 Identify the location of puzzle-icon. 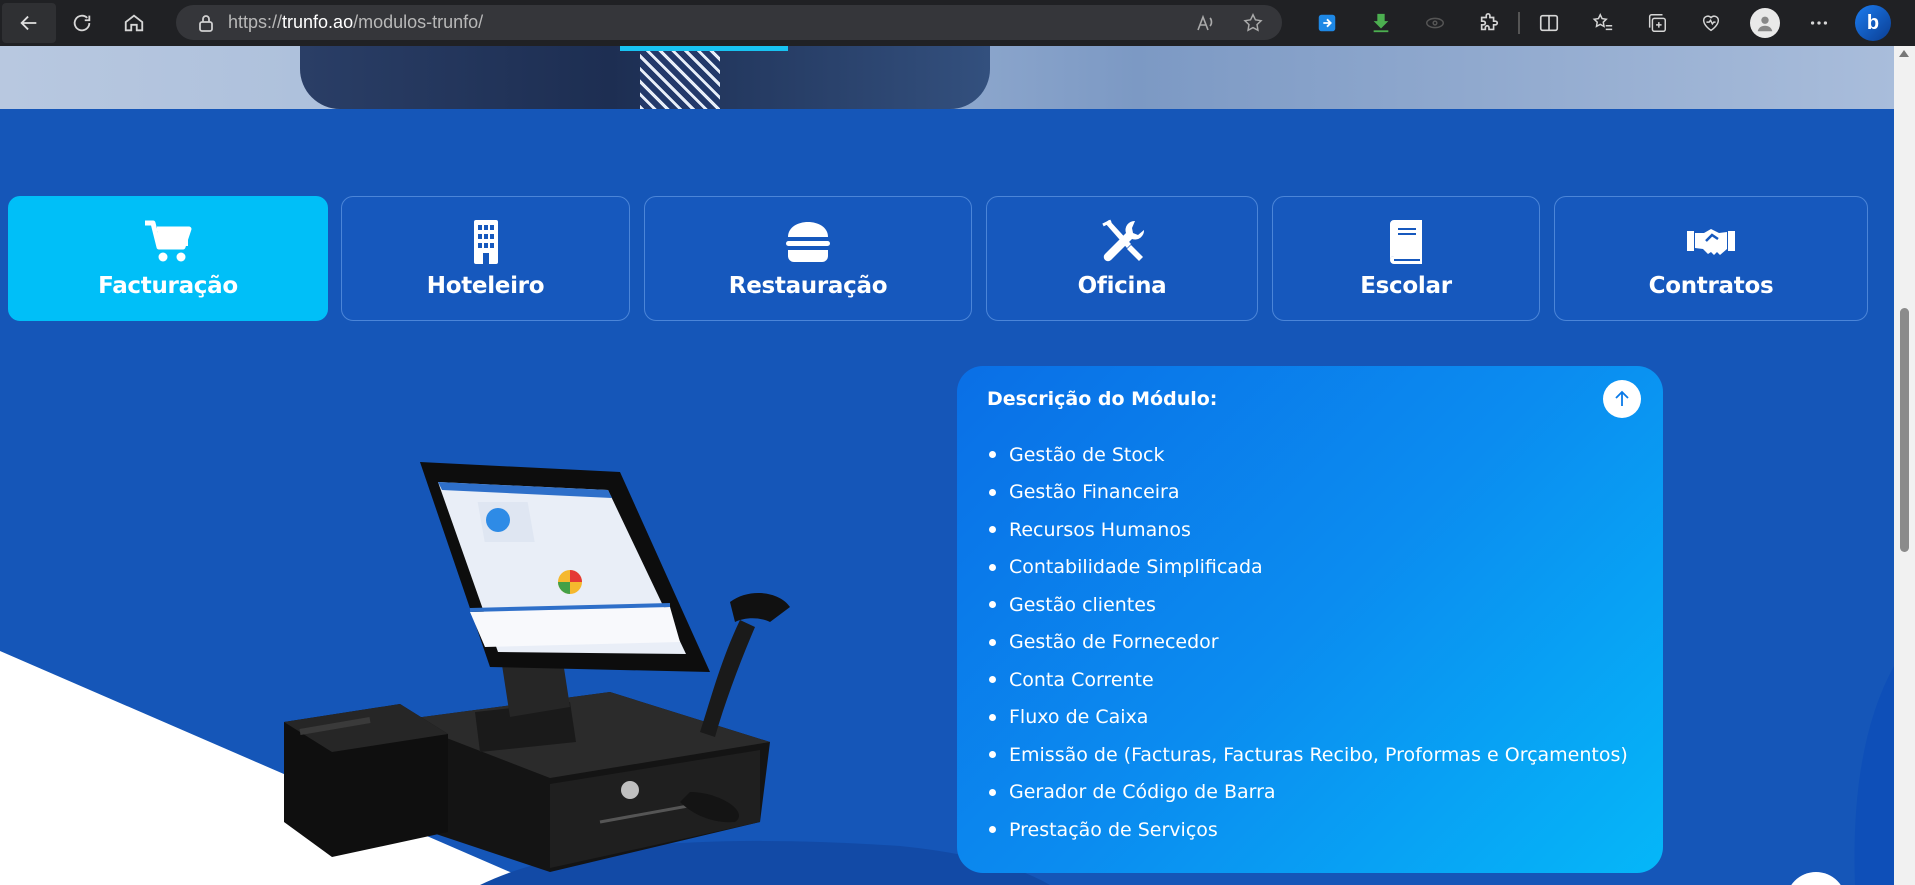
(1489, 22).